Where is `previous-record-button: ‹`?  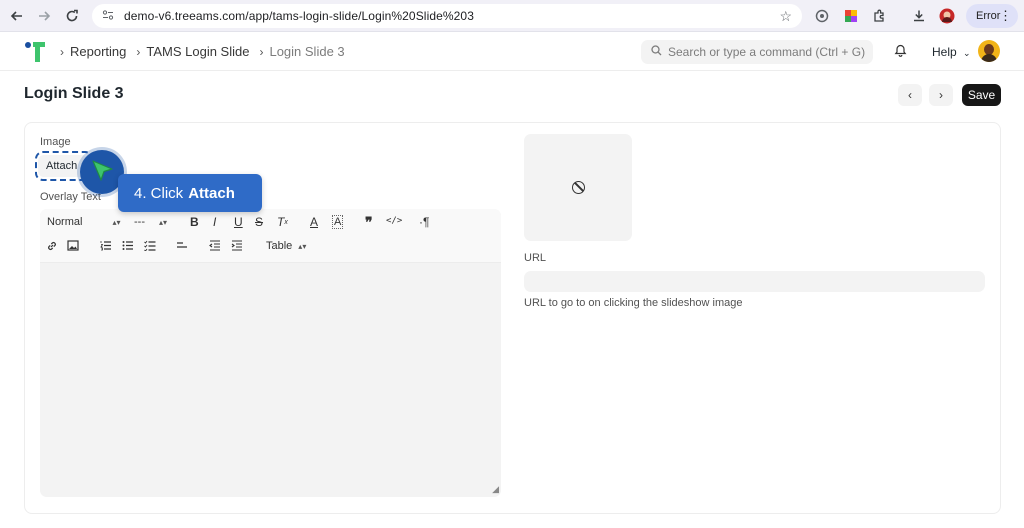 previous-record-button: ‹ is located at coordinates (910, 95).